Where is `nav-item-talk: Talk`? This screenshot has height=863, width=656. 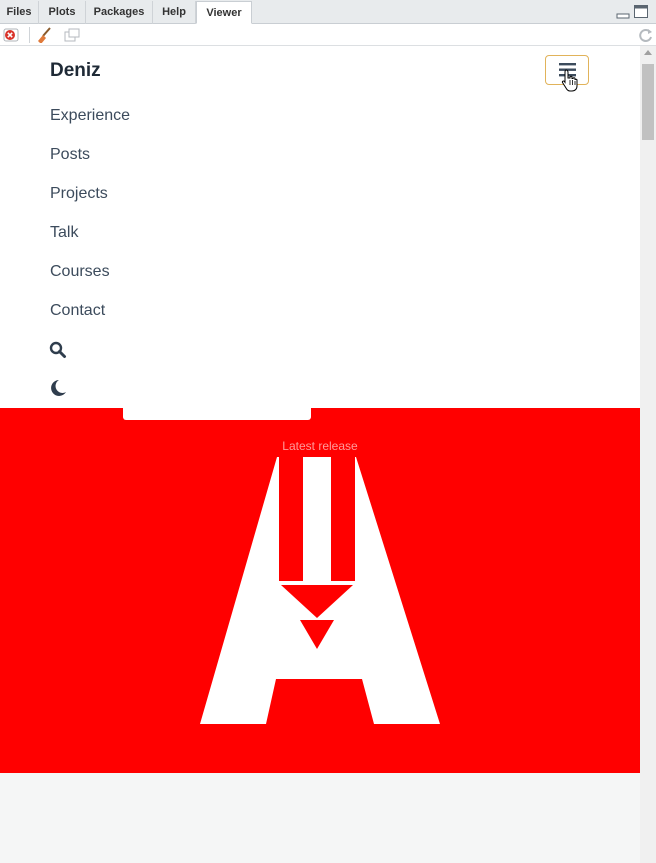
nav-item-talk: Talk is located at coordinates (64, 233).